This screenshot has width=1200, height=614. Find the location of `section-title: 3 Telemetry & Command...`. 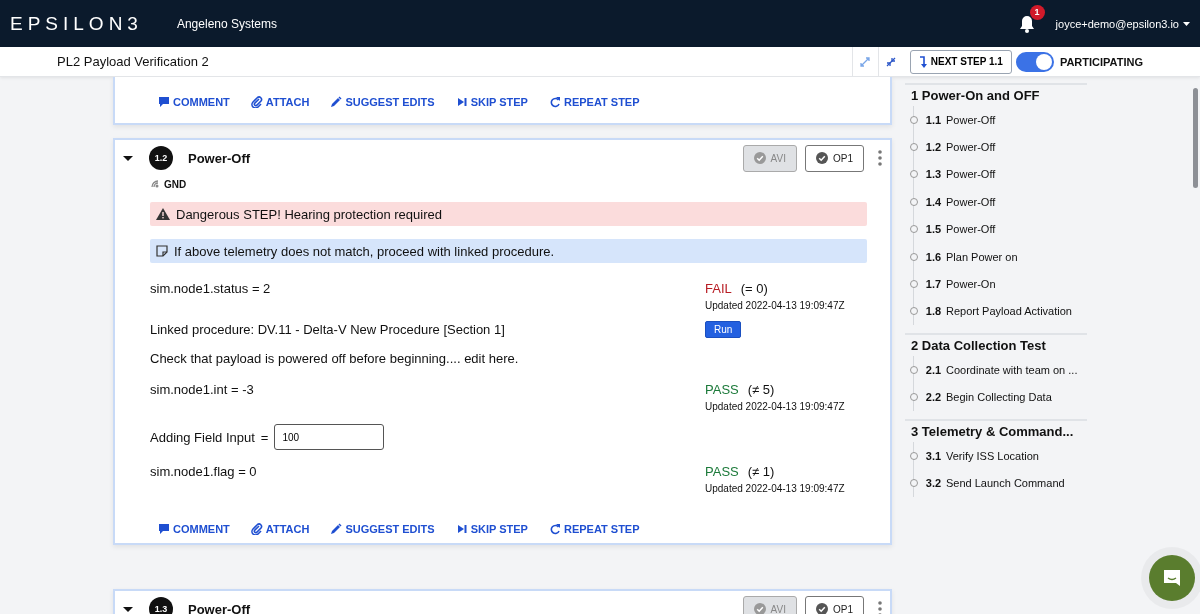

section-title: 3 Telemetry & Command... is located at coordinates (993, 431).